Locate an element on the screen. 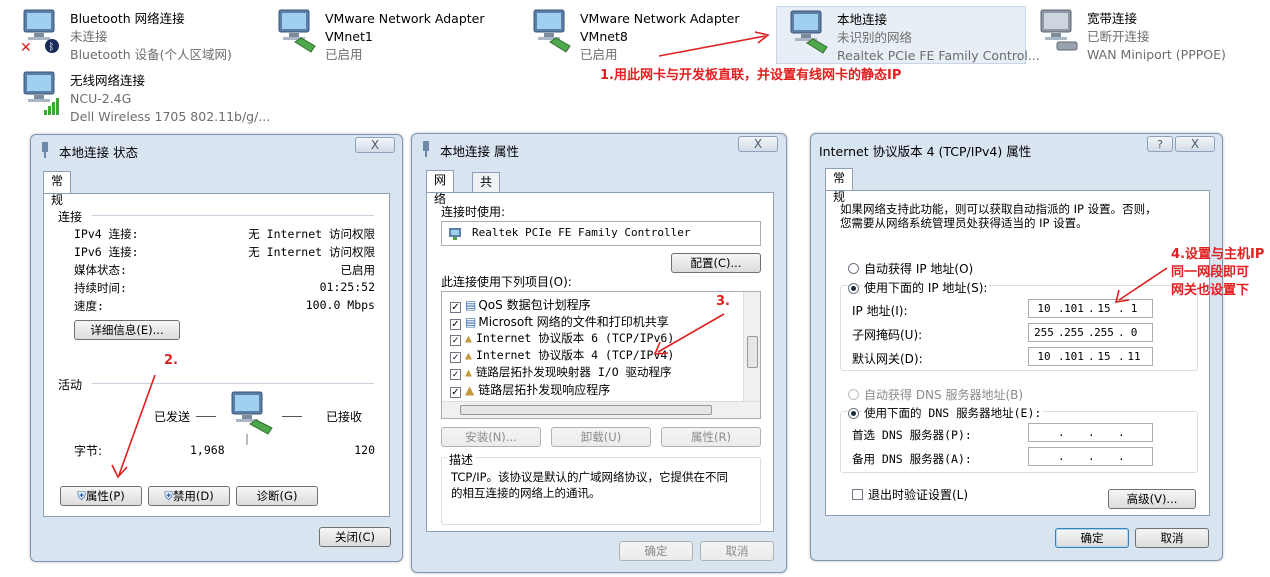 The height and width of the screenshot is (577, 1270). network-activity-icon is located at coordinates (252, 418).